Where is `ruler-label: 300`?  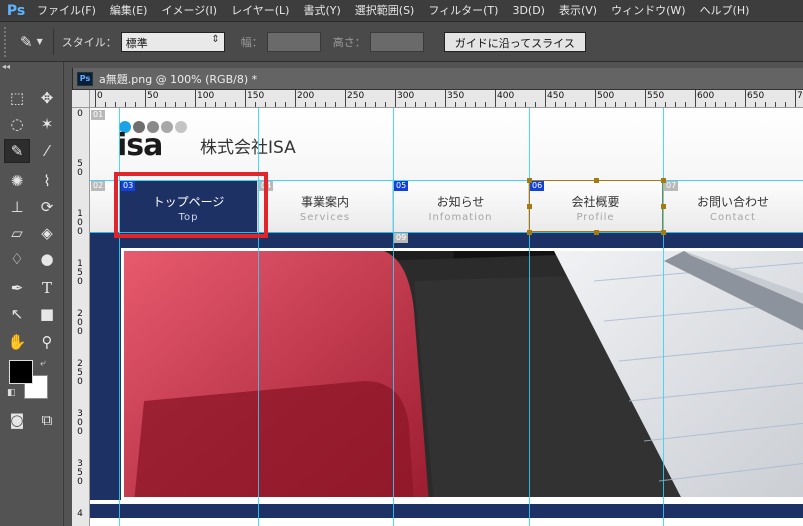 ruler-label: 300 is located at coordinates (80, 423).